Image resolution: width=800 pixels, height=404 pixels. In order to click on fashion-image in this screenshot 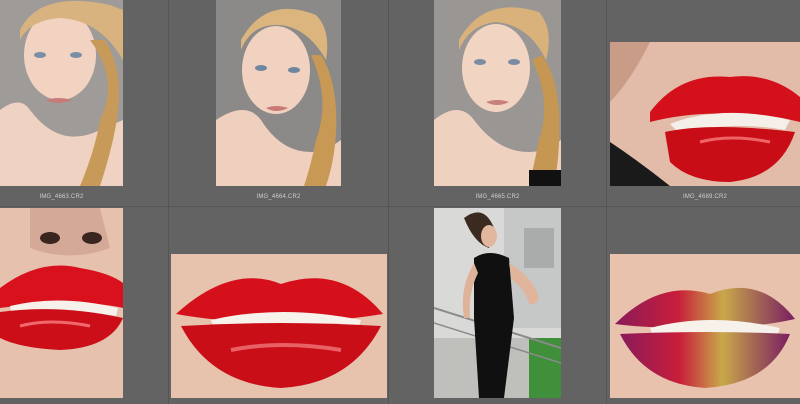, I will do `click(497, 303)`.